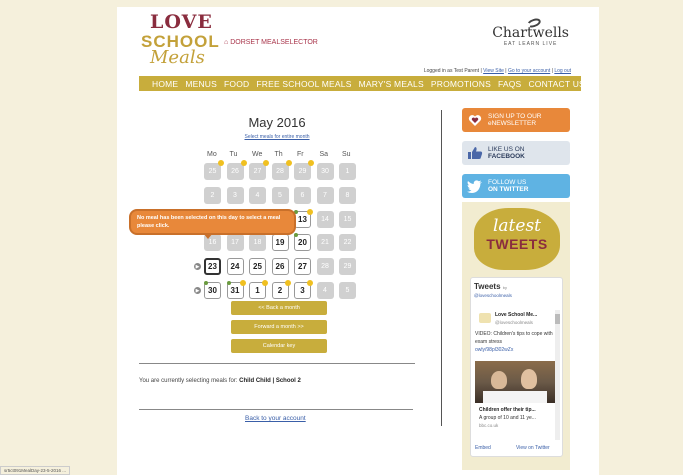 The height and width of the screenshot is (475, 683). What do you see at coordinates (283, 154) in the screenshot?
I see `weekday-header: Mo Tu We Th Fr Sa Su` at bounding box center [283, 154].